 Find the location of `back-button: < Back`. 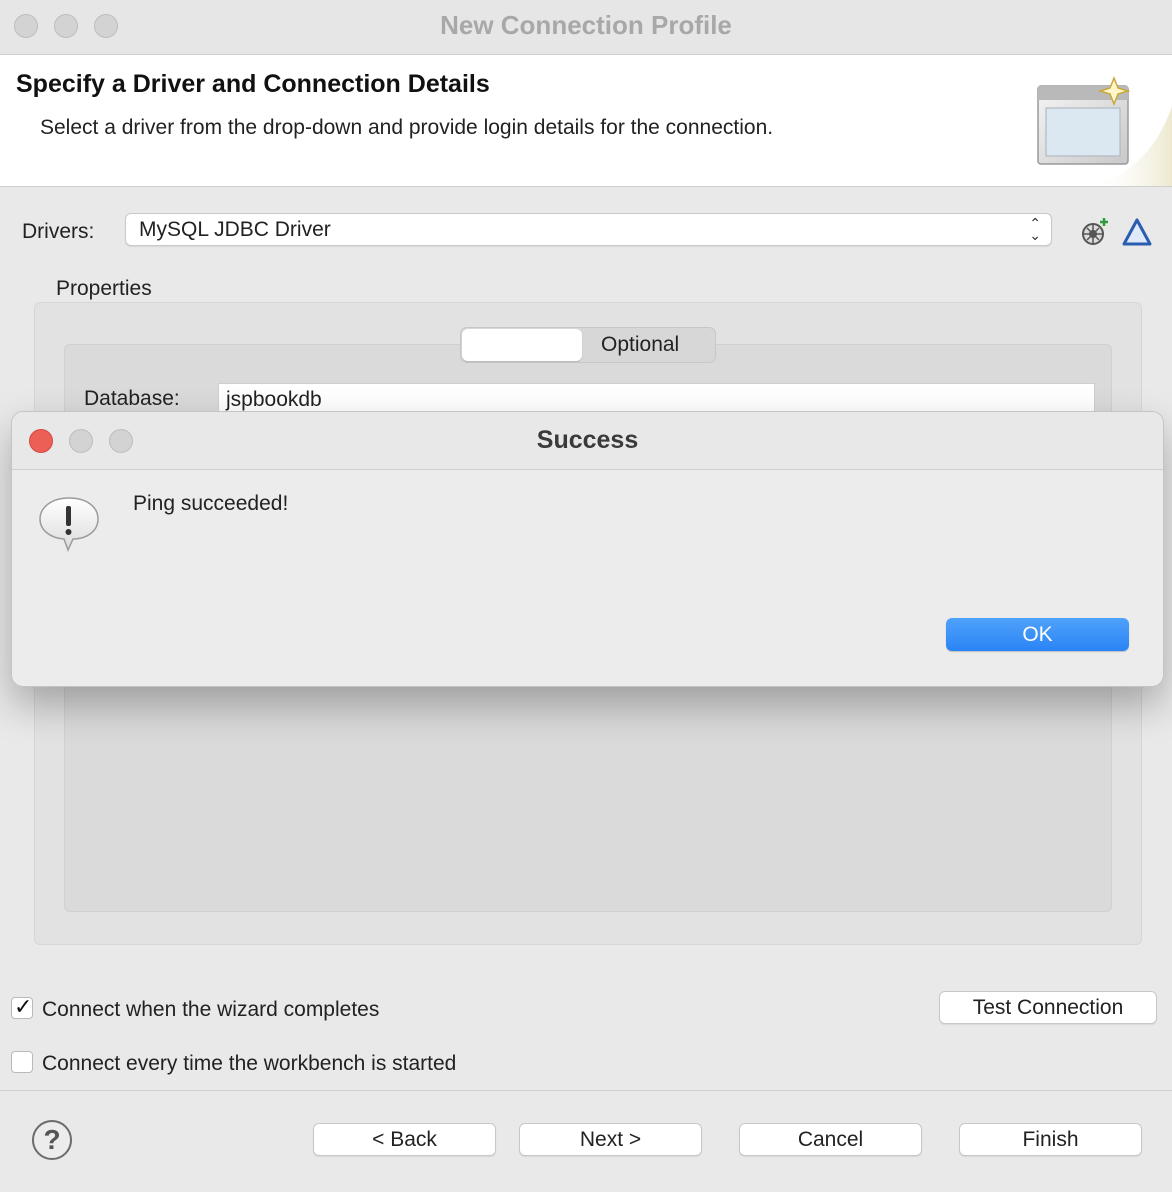

back-button: < Back is located at coordinates (404, 1139).